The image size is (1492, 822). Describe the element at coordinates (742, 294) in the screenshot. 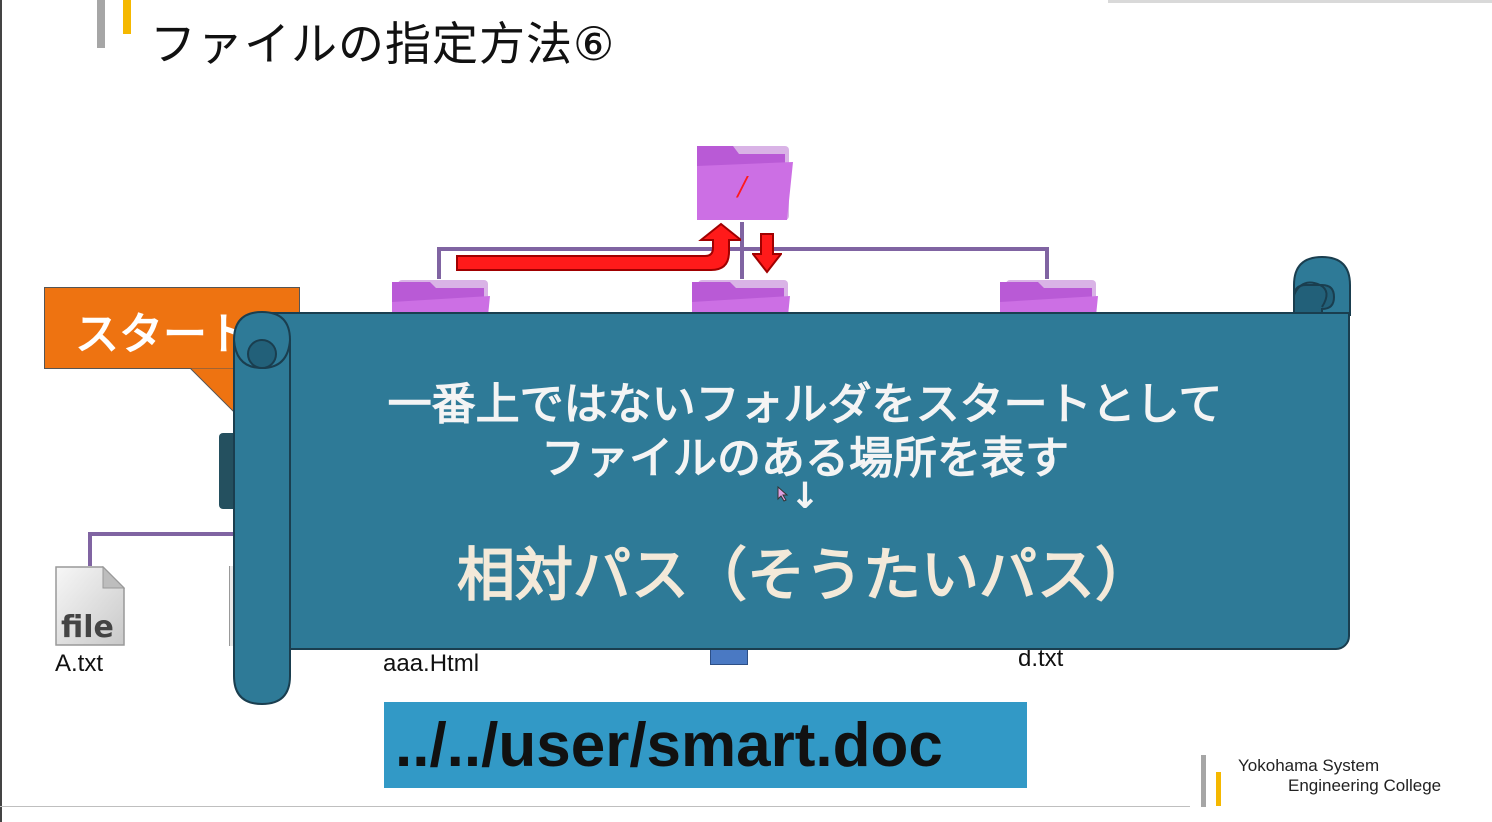

I see `folder-middle-icon` at that location.